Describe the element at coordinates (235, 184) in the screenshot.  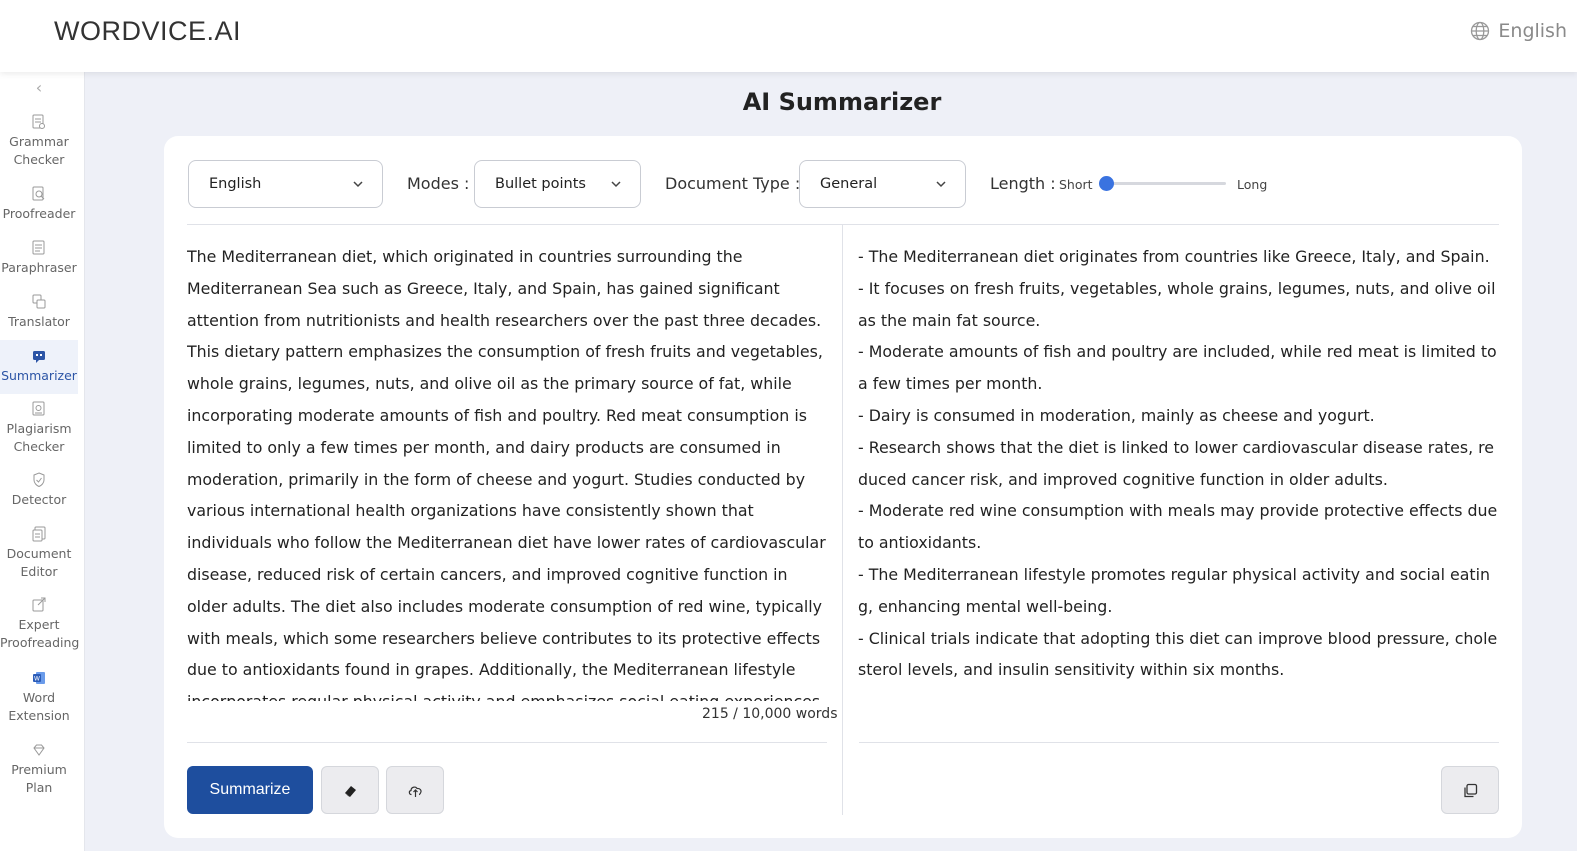
I see `language-select-value: English` at that location.